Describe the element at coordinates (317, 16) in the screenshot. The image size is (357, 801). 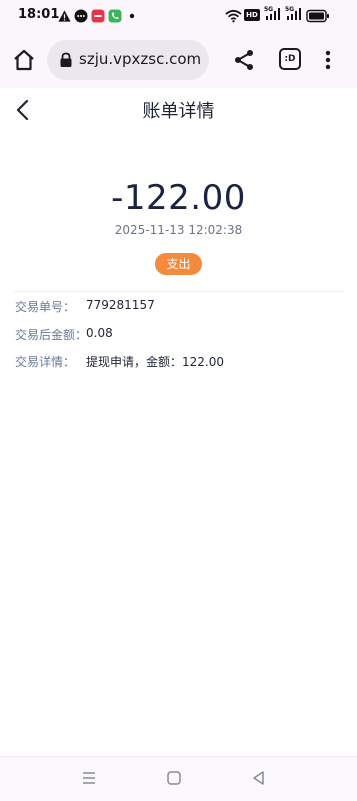
I see `battery-icon` at that location.